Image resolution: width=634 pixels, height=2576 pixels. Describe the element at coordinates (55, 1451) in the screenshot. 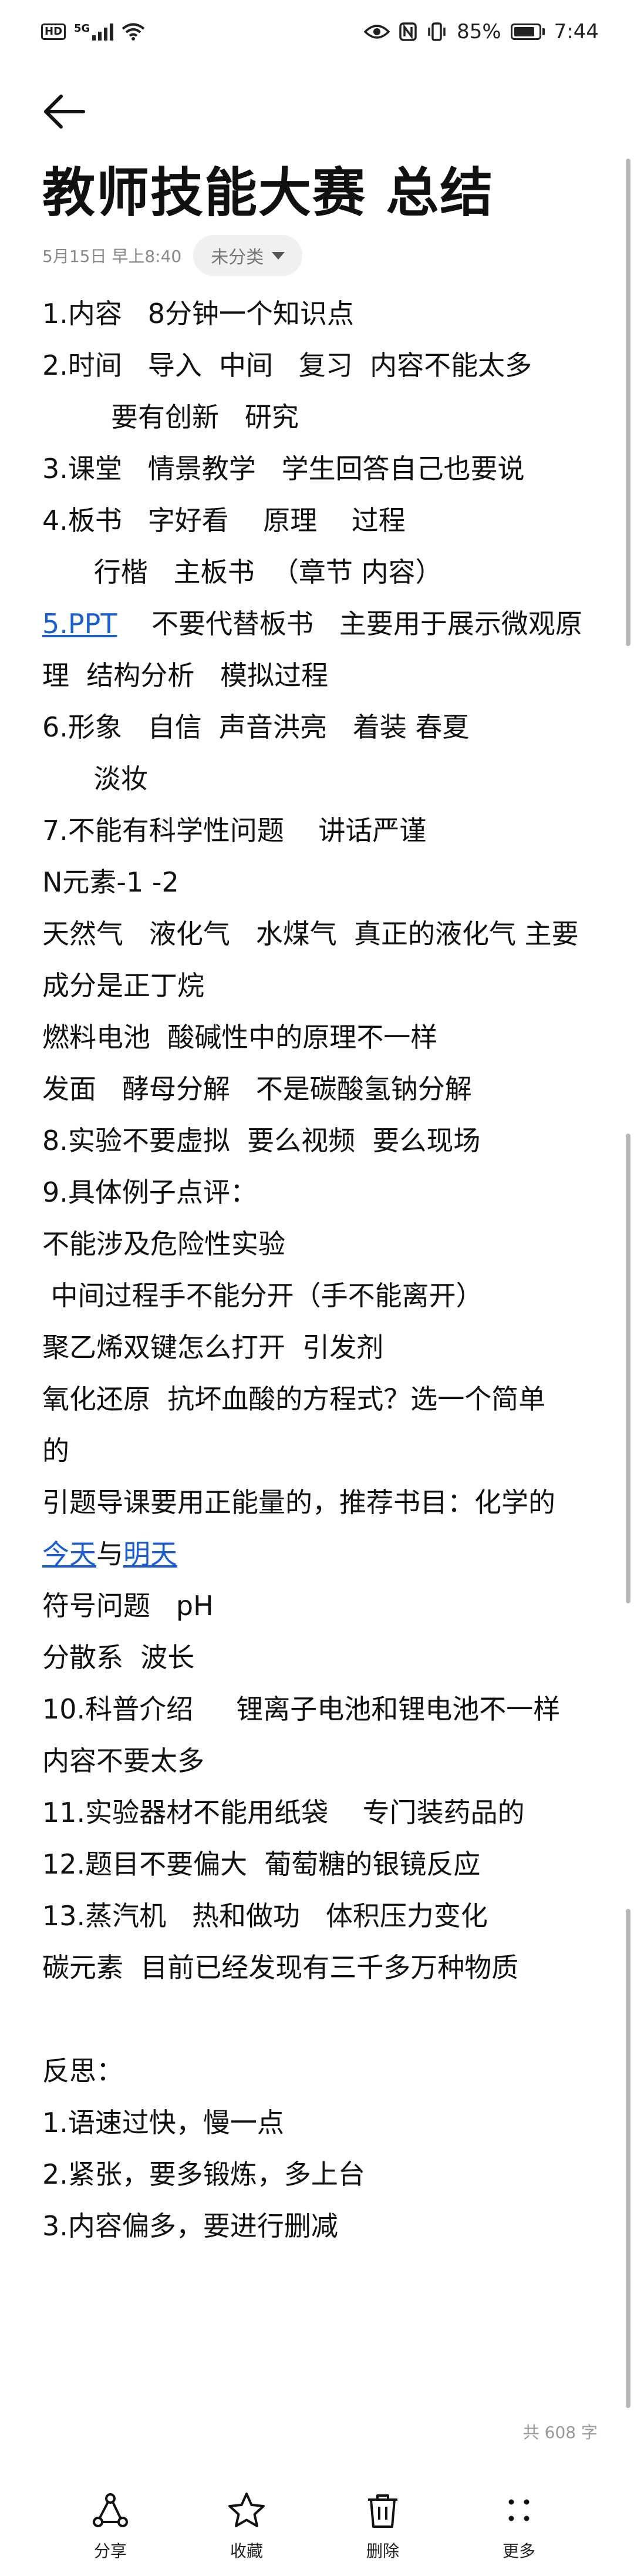

I see `note-text: 的` at that location.